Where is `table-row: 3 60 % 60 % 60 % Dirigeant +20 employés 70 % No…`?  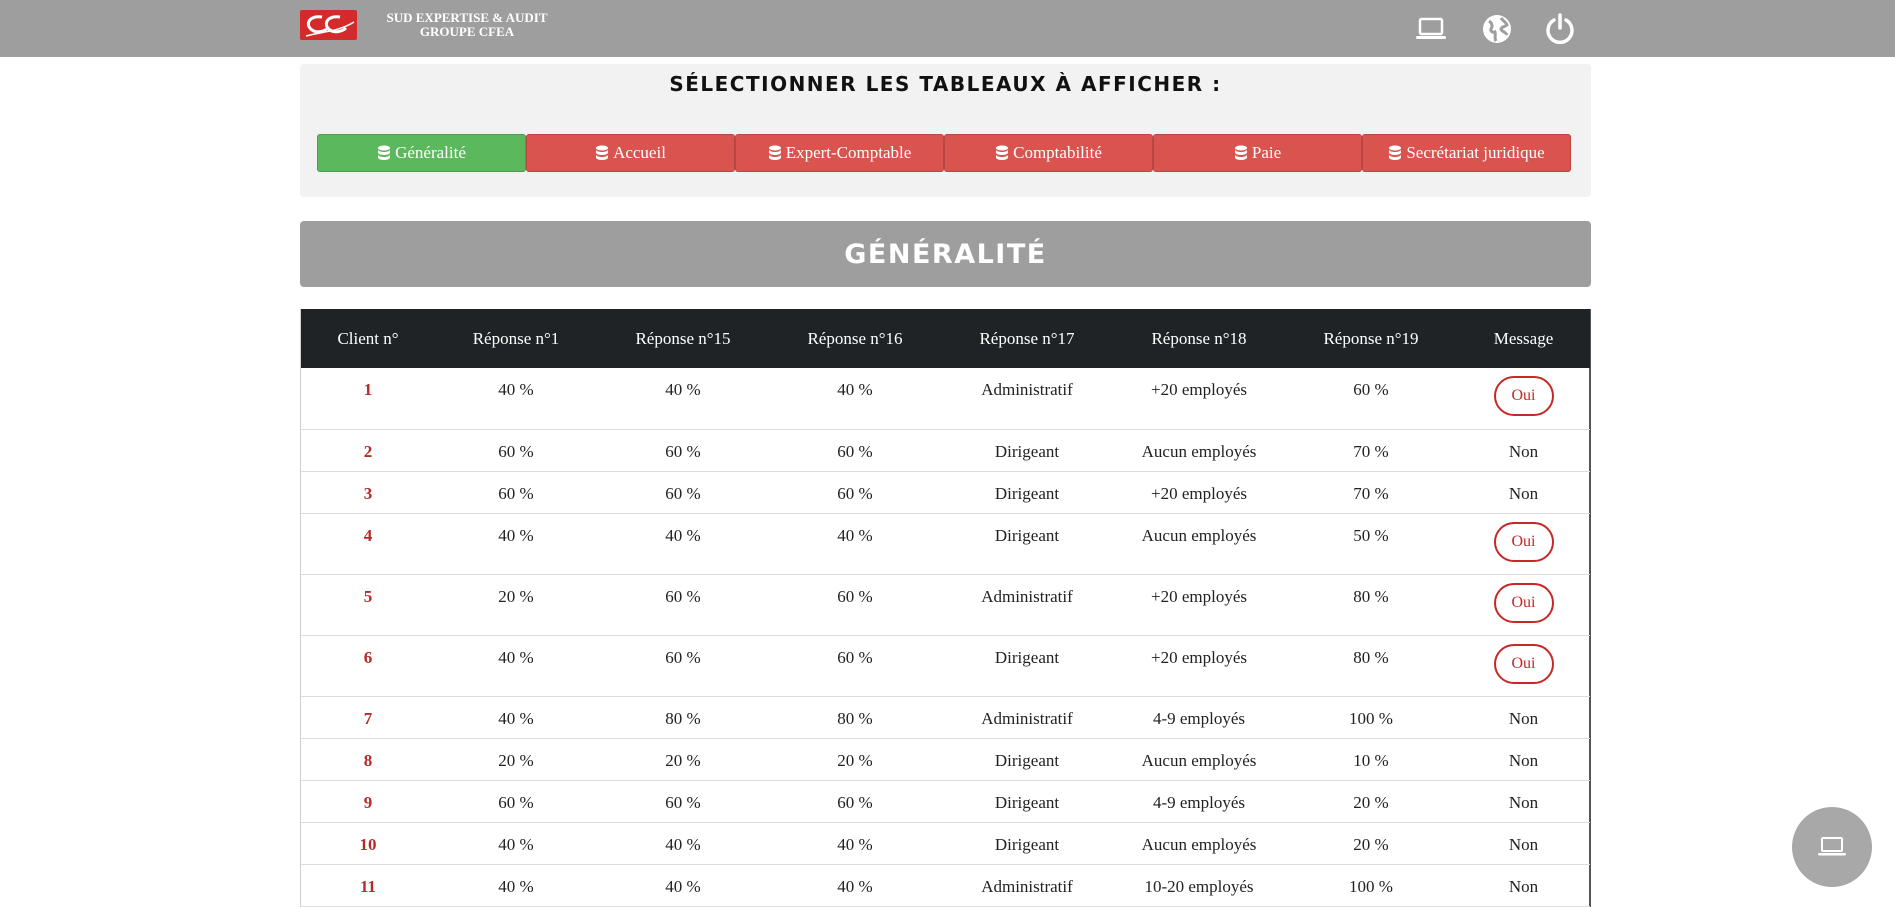 table-row: 3 60 % 60 % 60 % Dirigeant +20 employés 70 % No… is located at coordinates (945, 492).